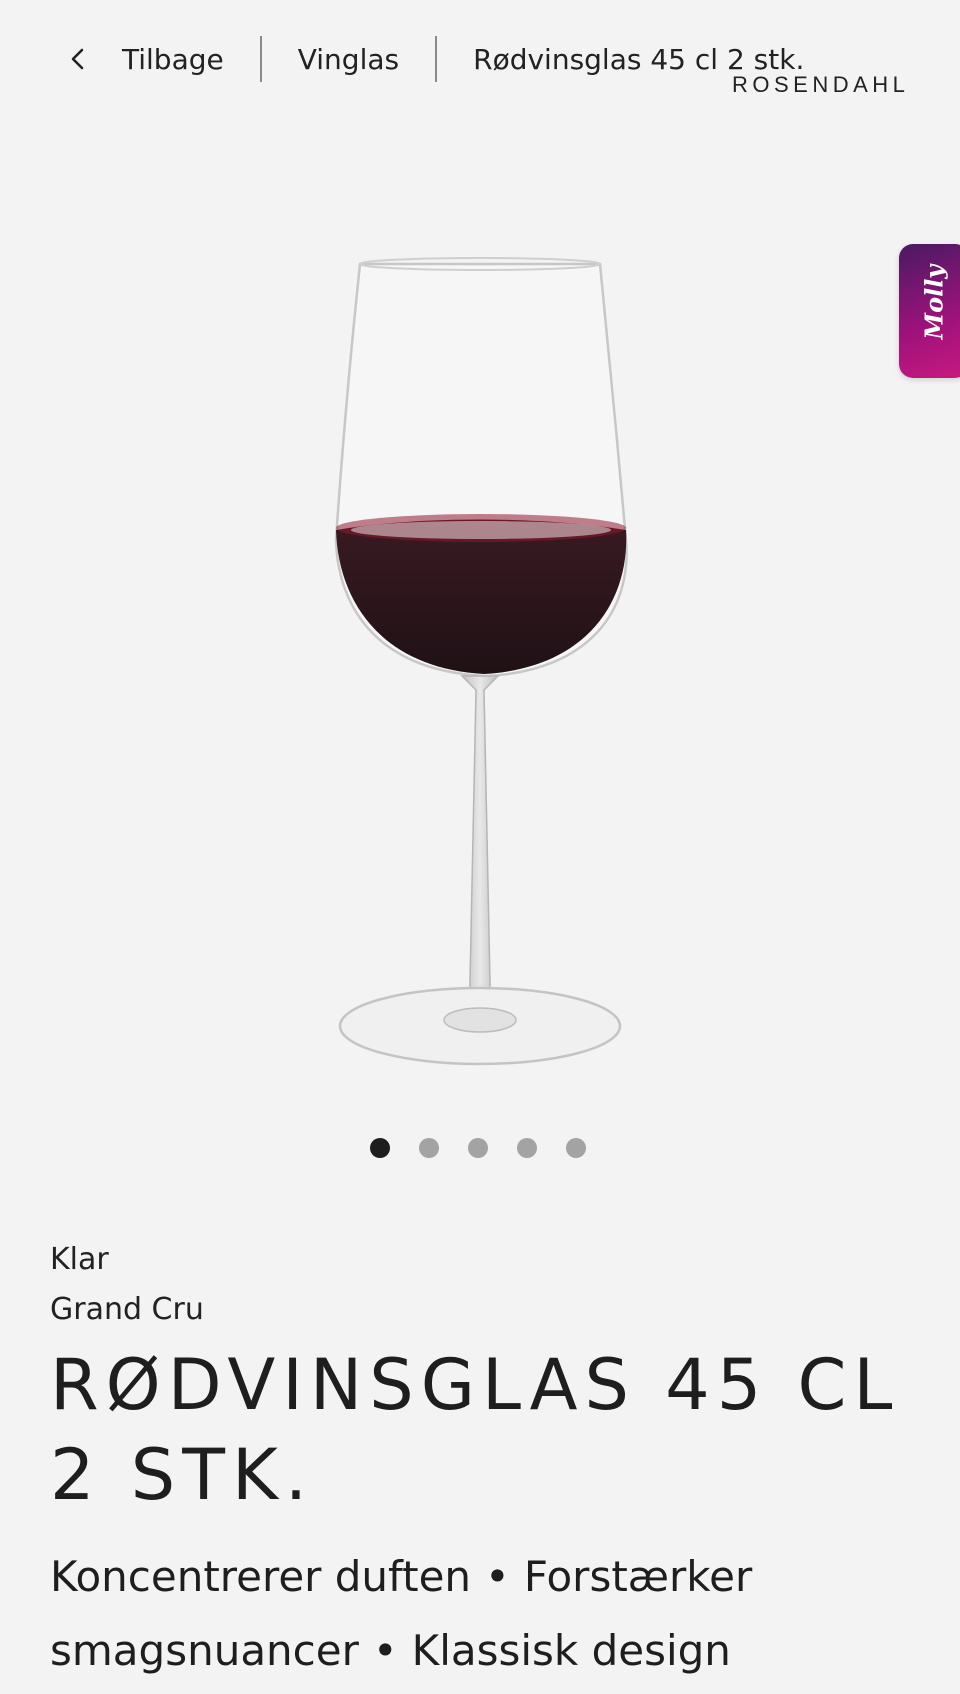 Image resolution: width=960 pixels, height=1694 pixels. What do you see at coordinates (492, 1148) in the screenshot?
I see `carousel-dots` at bounding box center [492, 1148].